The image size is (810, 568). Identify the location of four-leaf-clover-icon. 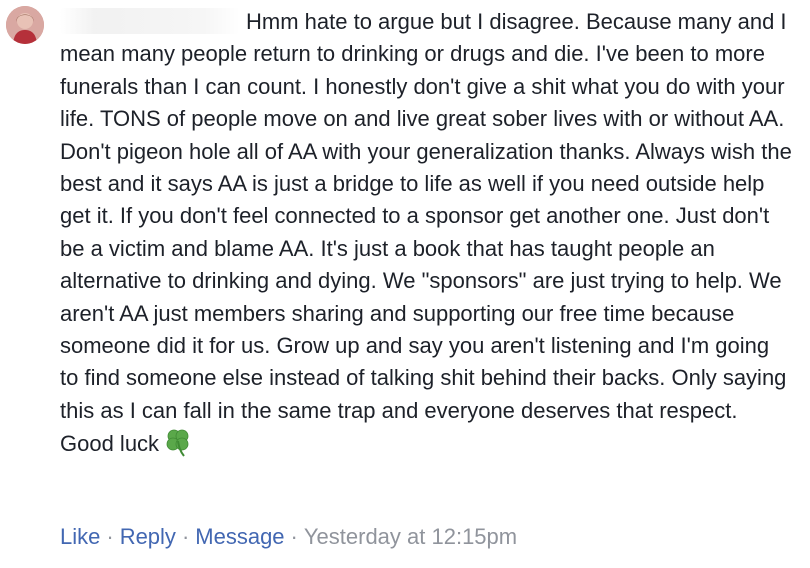
(178, 442).